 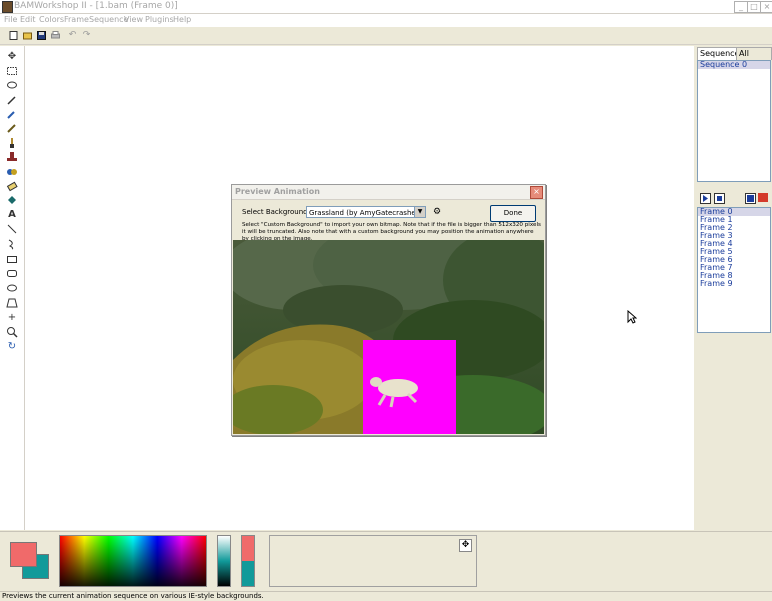 What do you see at coordinates (28, 19) in the screenshot?
I see `menu-edit: Edit` at bounding box center [28, 19].